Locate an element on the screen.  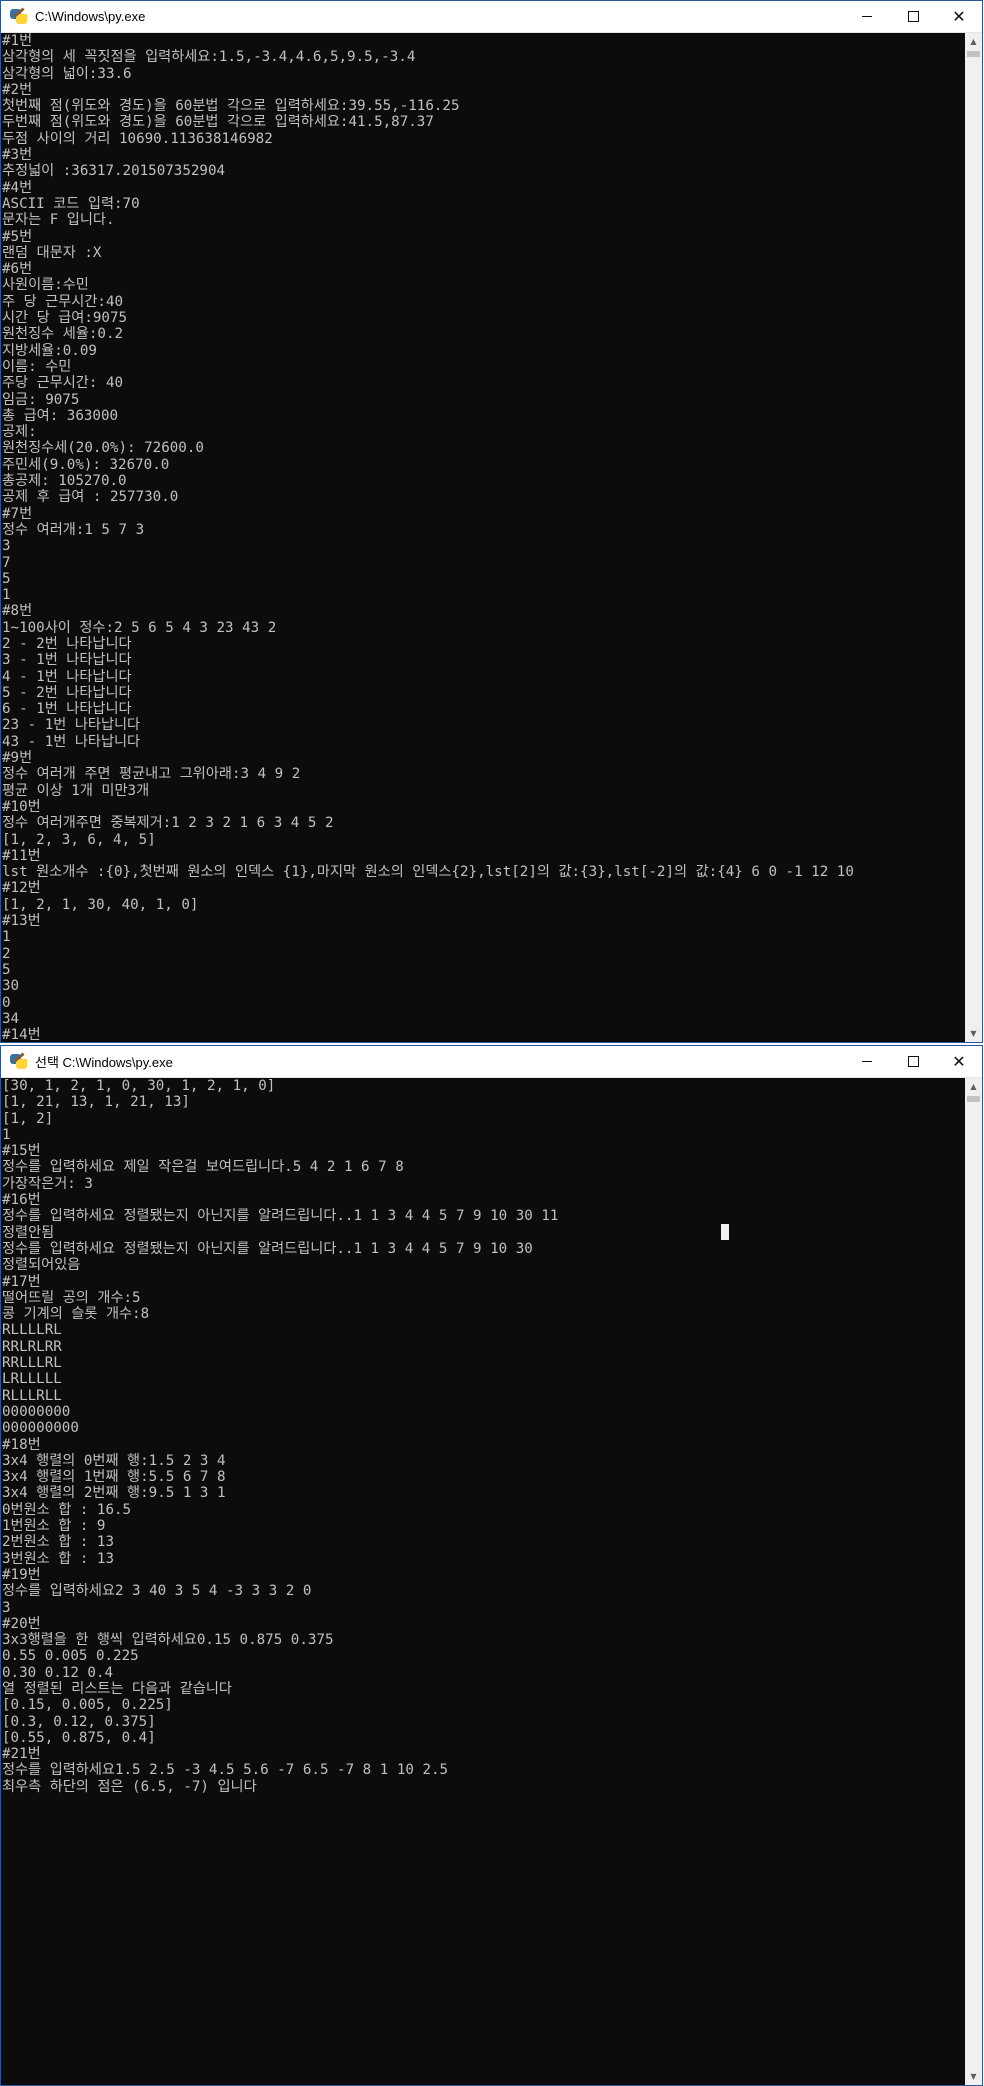
console-line: 정수를 입력하세요 제일 작은걸 보여드립니다.5 4 2 1 6 7 8 is located at coordinates (203, 1167).